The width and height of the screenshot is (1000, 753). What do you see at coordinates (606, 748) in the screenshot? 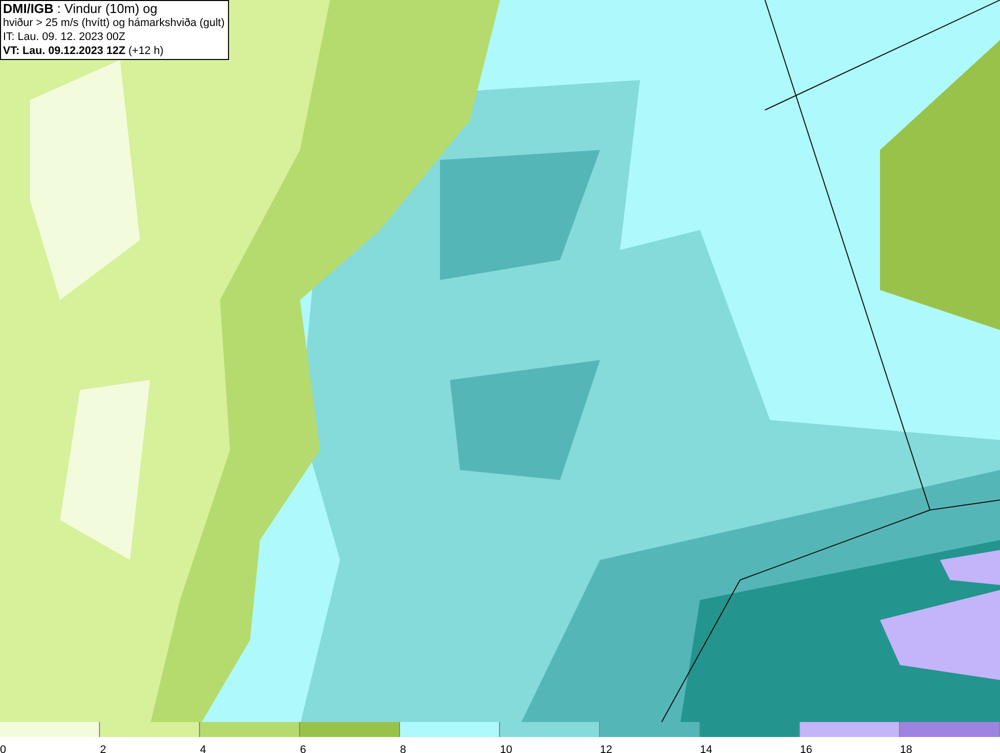
I see `legend-label: 12` at bounding box center [606, 748].